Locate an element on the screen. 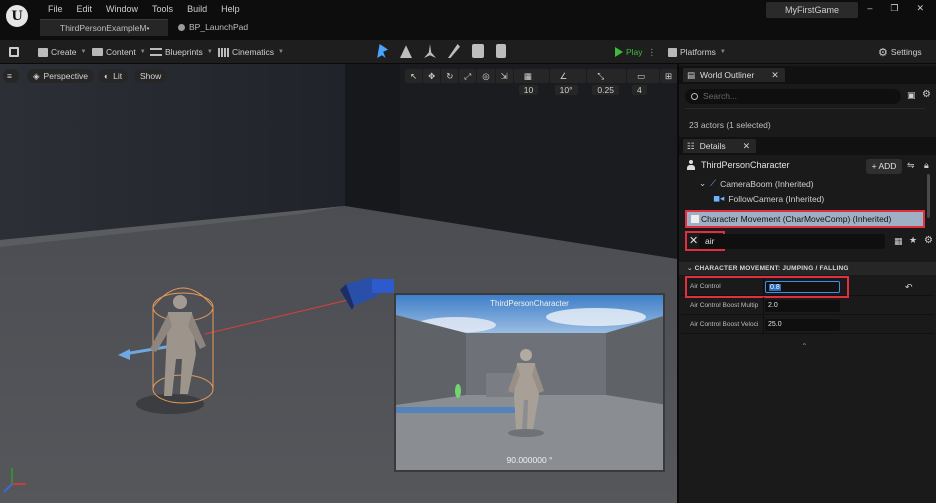 The height and width of the screenshot is (503, 936). character-icon is located at coordinates (691, 165).